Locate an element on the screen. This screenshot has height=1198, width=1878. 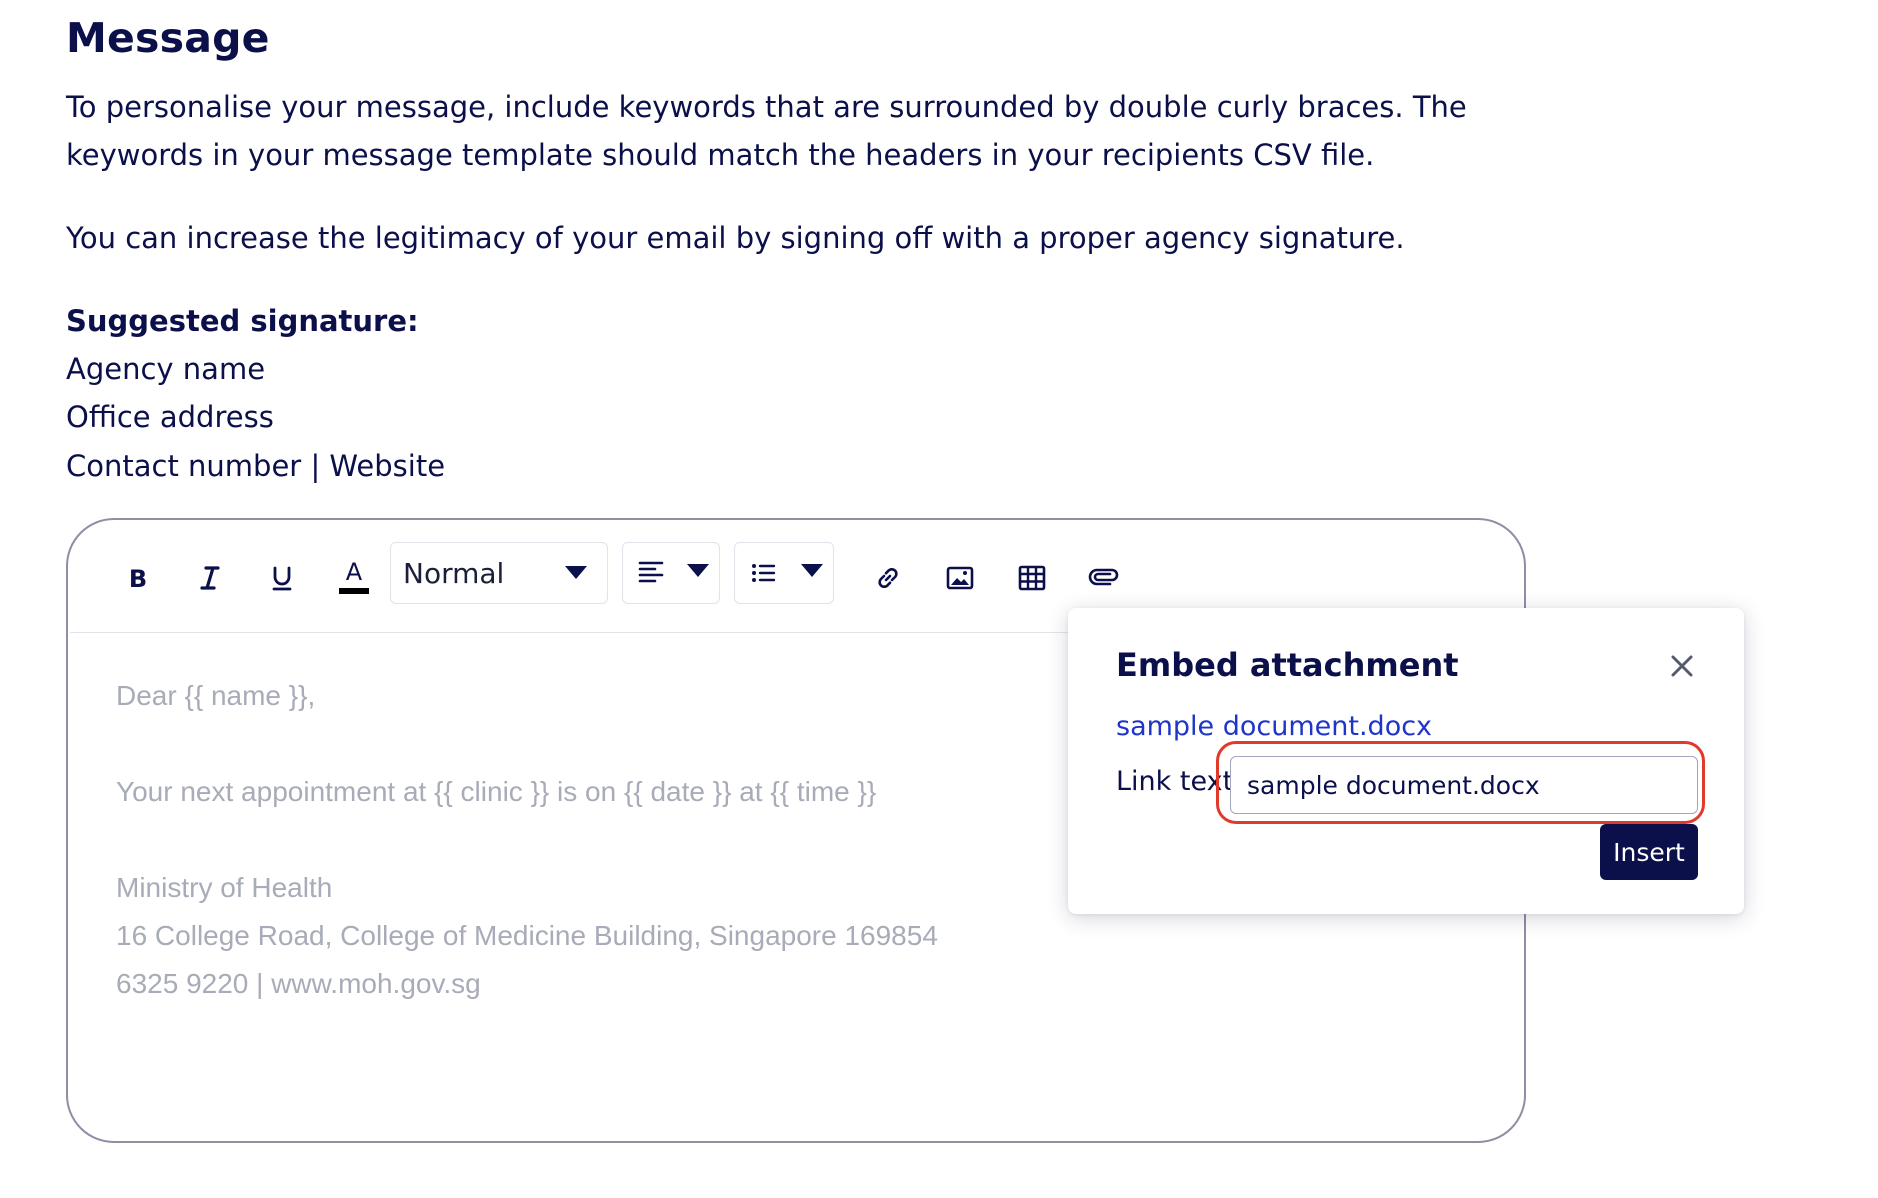
signature-line-contact: Contact number | Website is located at coordinates (256, 466).